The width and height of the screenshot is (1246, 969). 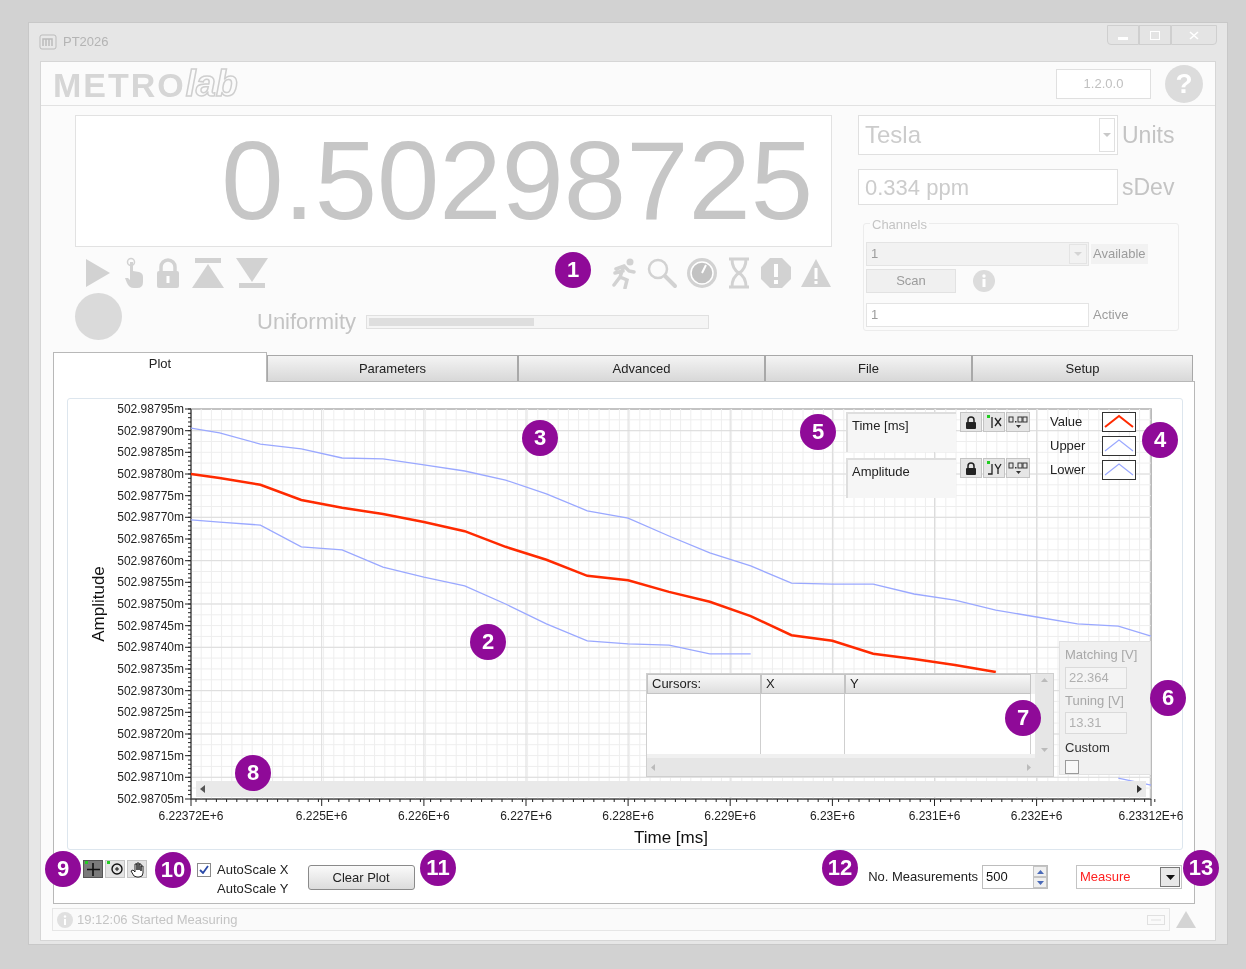 I want to click on column-header: X, so click(x=803, y=684).